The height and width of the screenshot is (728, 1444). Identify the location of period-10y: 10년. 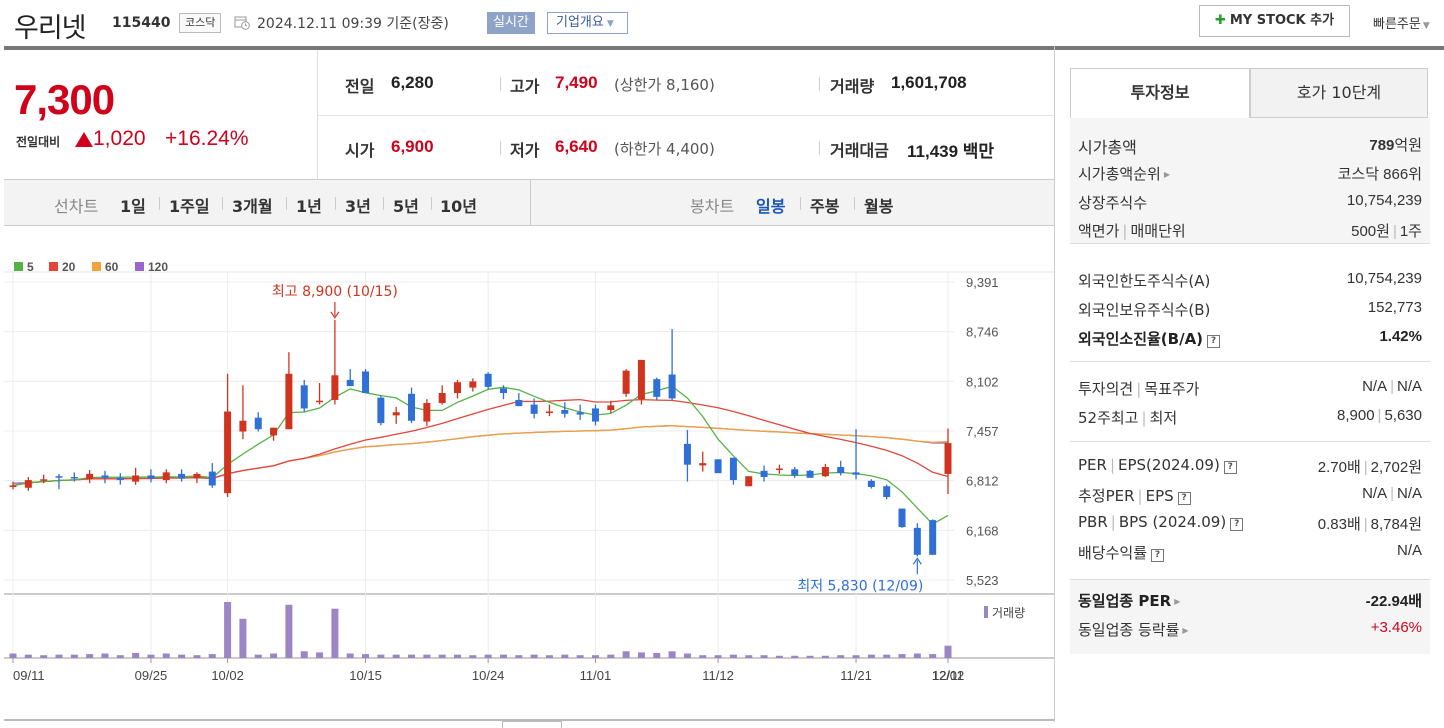
(458, 205).